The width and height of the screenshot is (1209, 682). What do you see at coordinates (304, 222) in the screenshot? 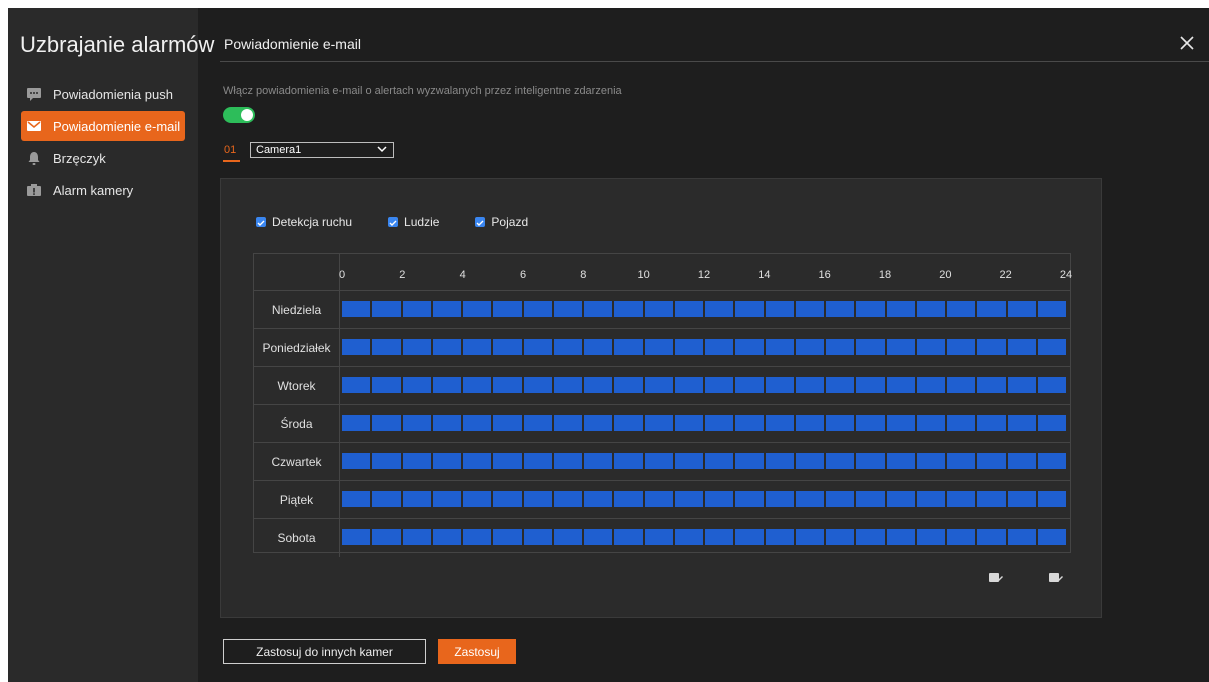
I see `filter-motion-detection: Detekcja ruchu` at bounding box center [304, 222].